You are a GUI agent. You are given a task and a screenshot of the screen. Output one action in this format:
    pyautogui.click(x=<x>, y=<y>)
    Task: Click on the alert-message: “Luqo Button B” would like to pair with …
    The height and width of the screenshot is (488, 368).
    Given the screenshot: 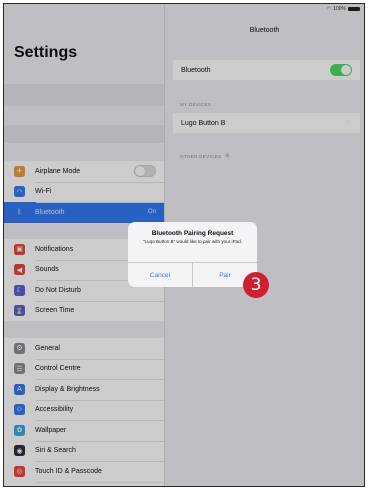 What is the action you would take?
    pyautogui.click(x=192, y=241)
    